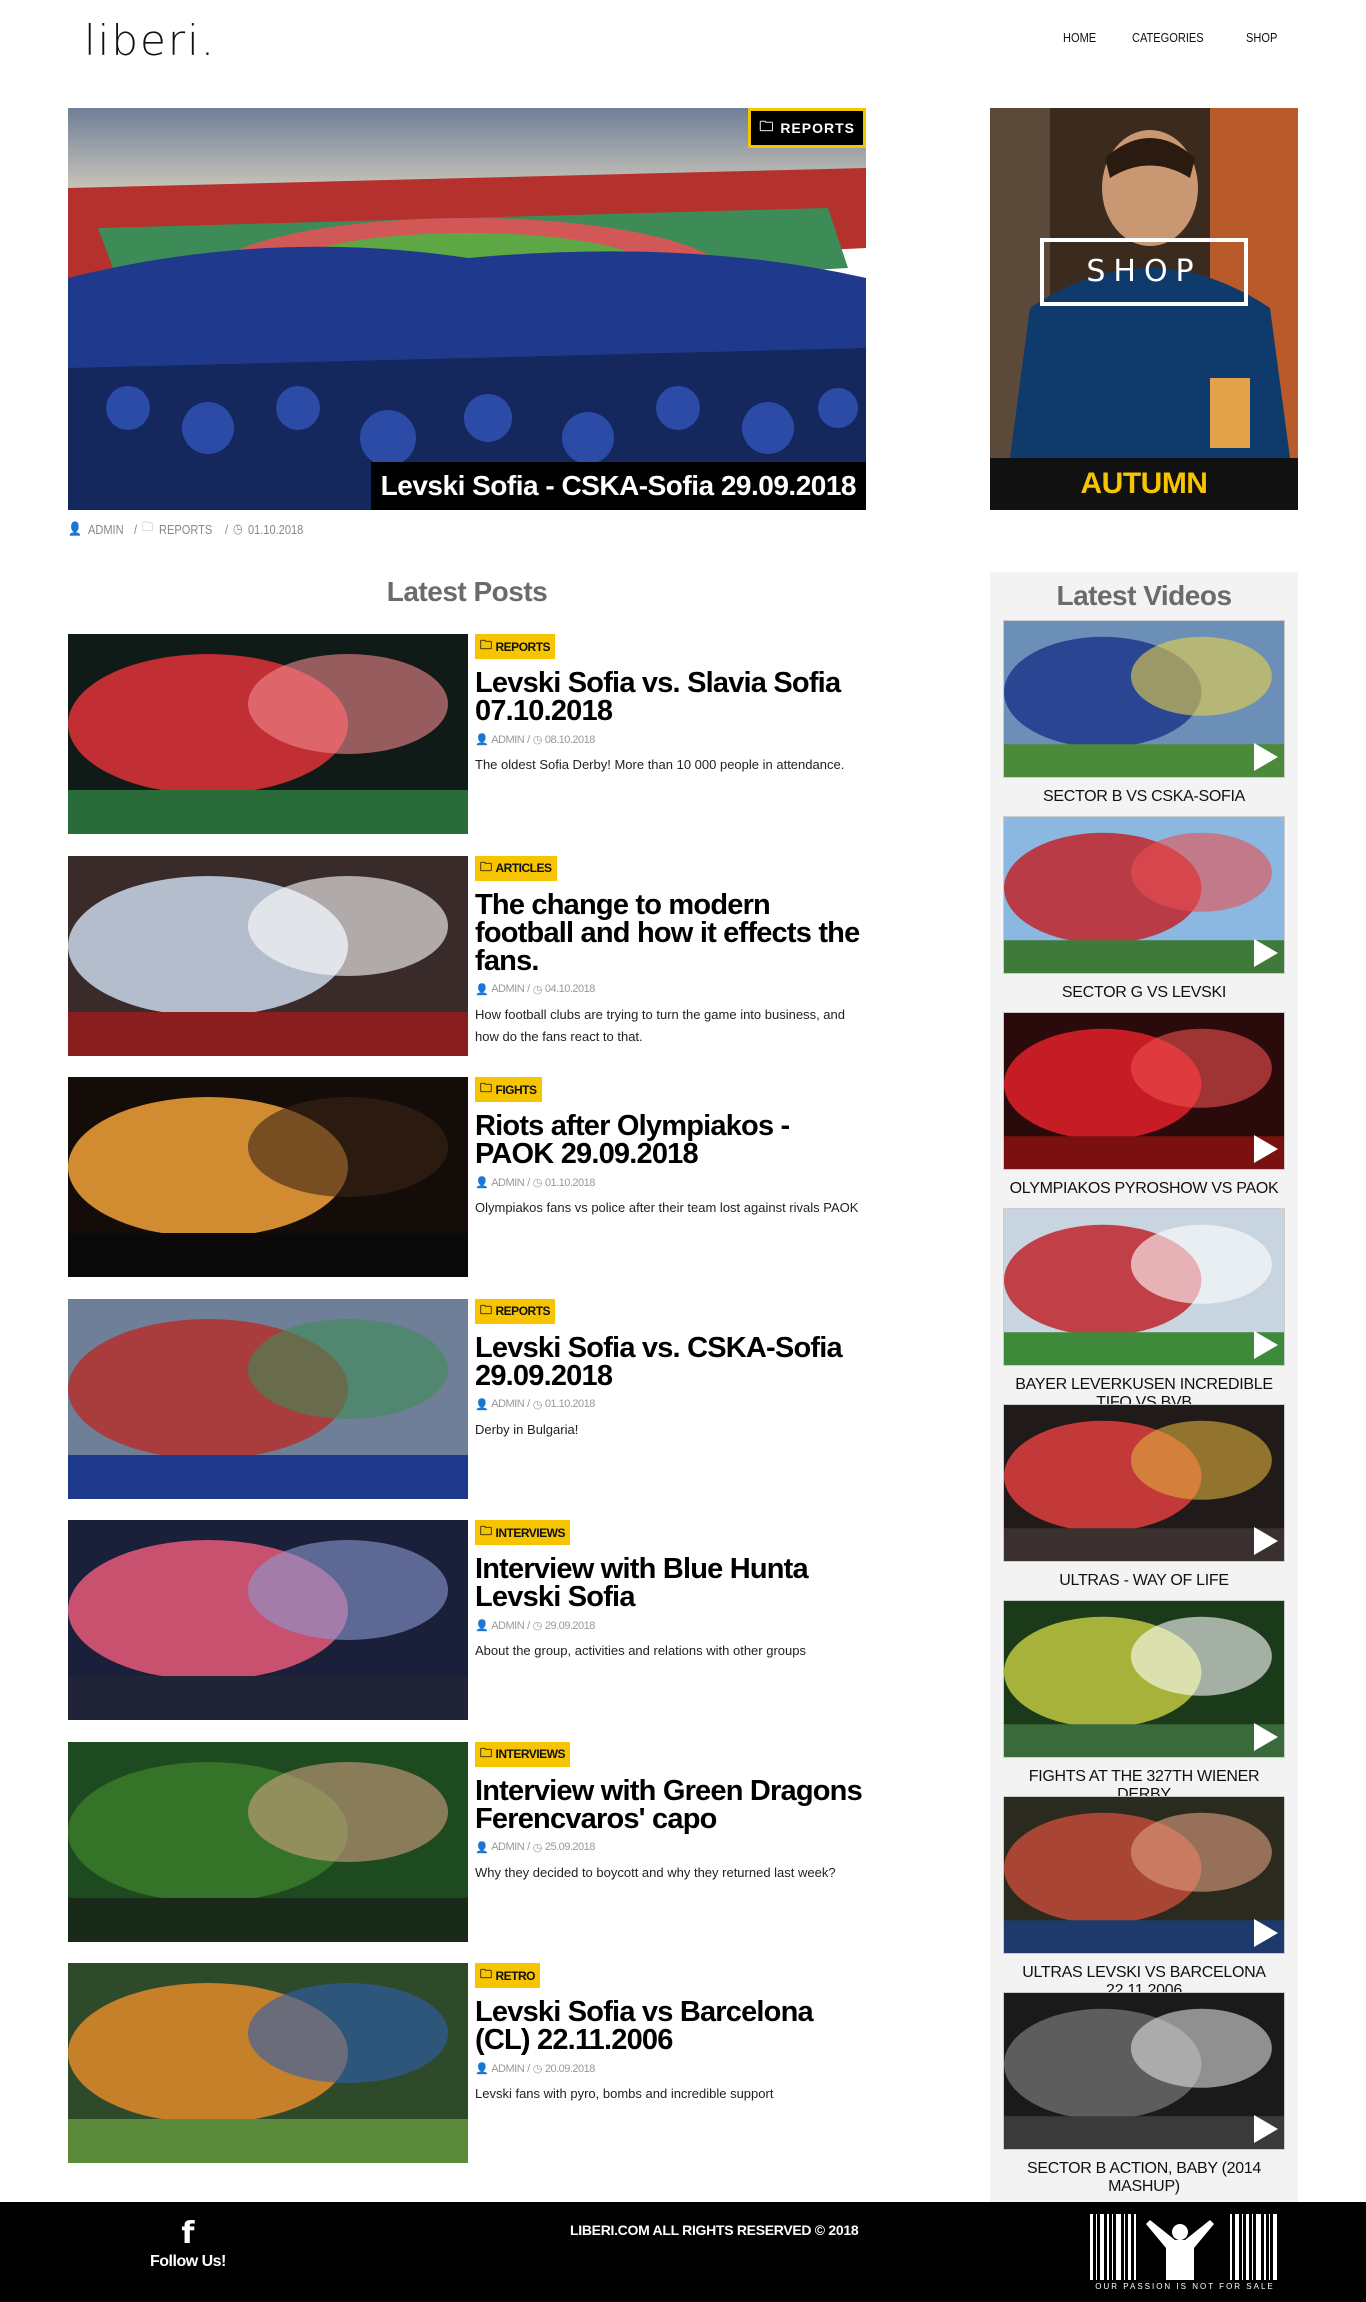  What do you see at coordinates (150, 40) in the screenshot?
I see `site-logo: liberi.` at bounding box center [150, 40].